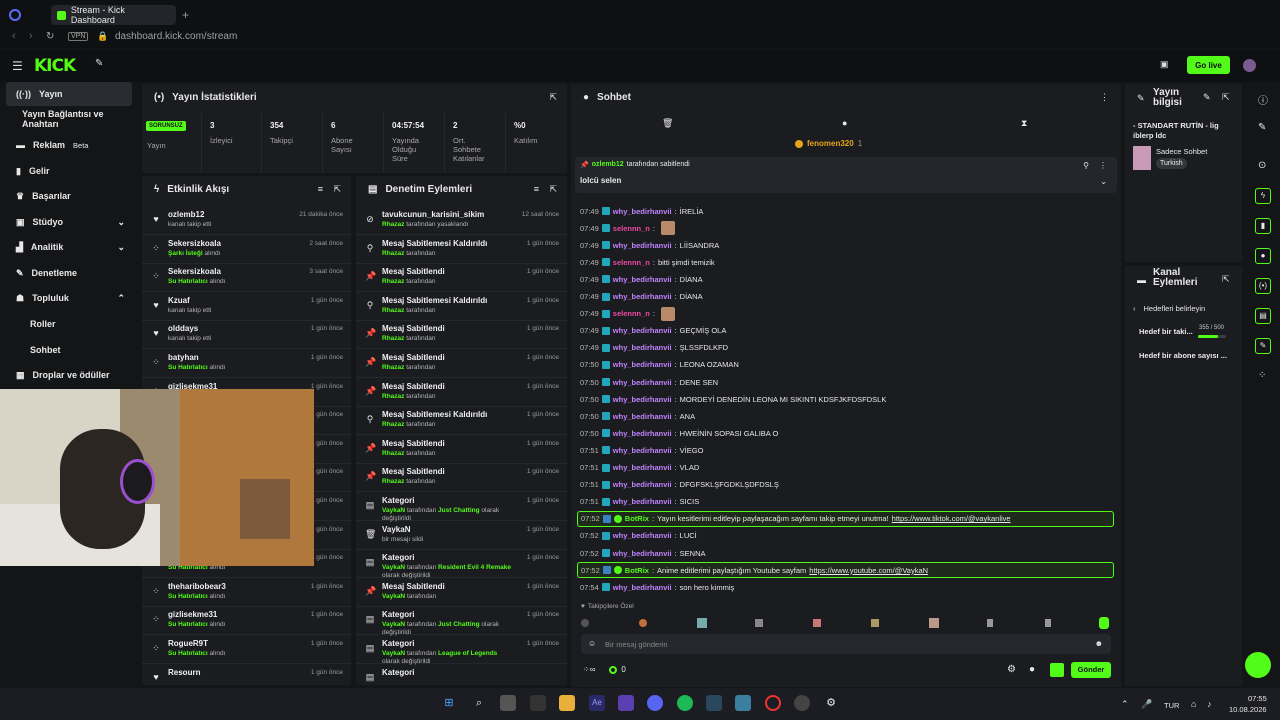 The image size is (1280, 720). What do you see at coordinates (113, 15) in the screenshot?
I see `browser-tab: Stream - Kick Dashboard` at bounding box center [113, 15].